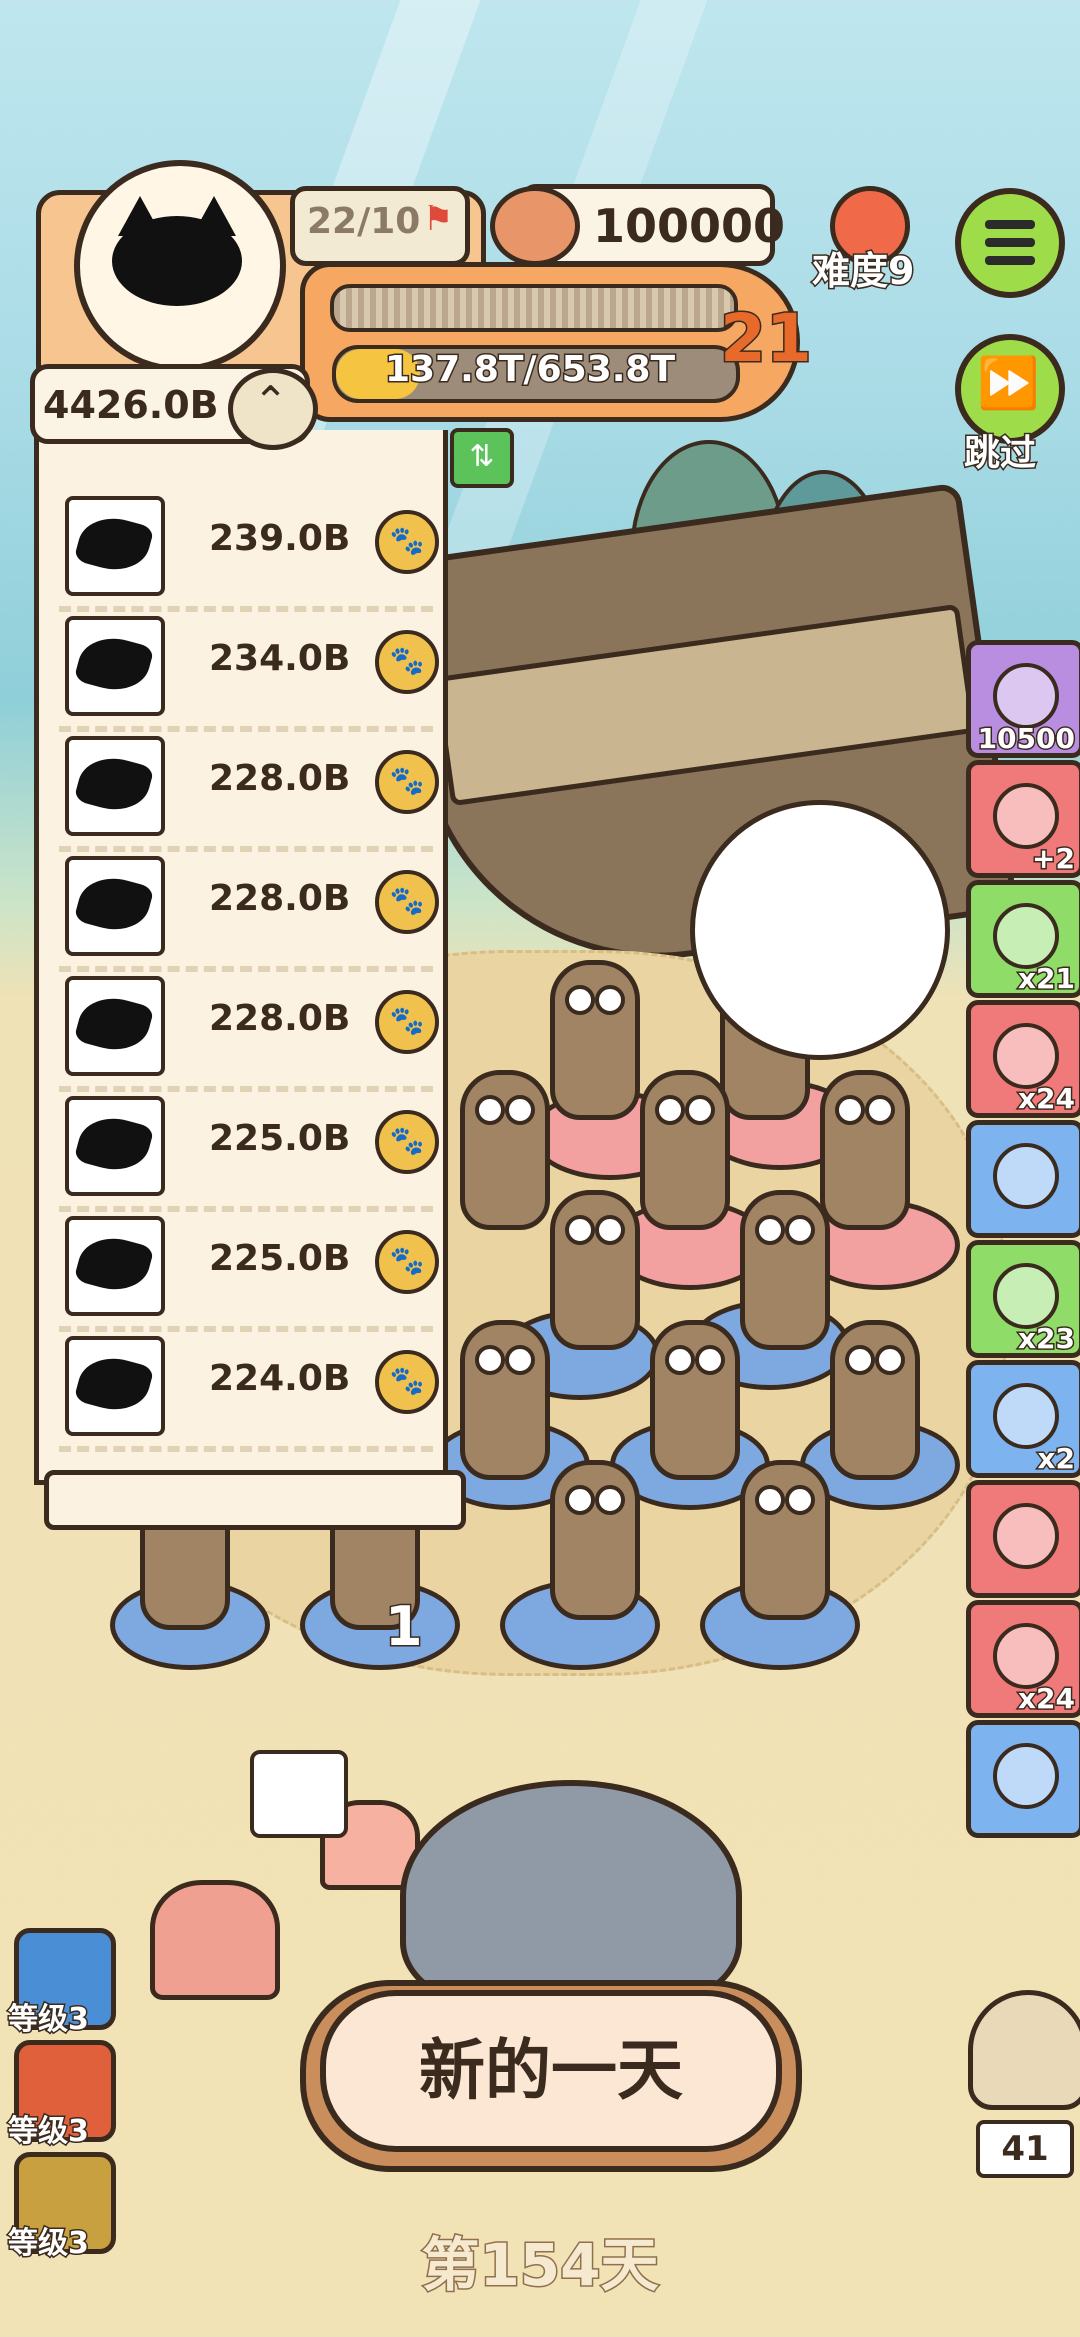  What do you see at coordinates (1026, 1656) in the screenshot?
I see `bomb-icon` at bounding box center [1026, 1656].